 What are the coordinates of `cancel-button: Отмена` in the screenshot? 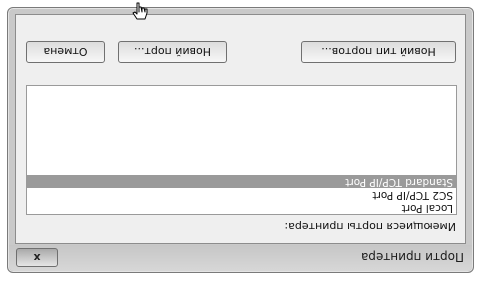 It's located at (65, 52).